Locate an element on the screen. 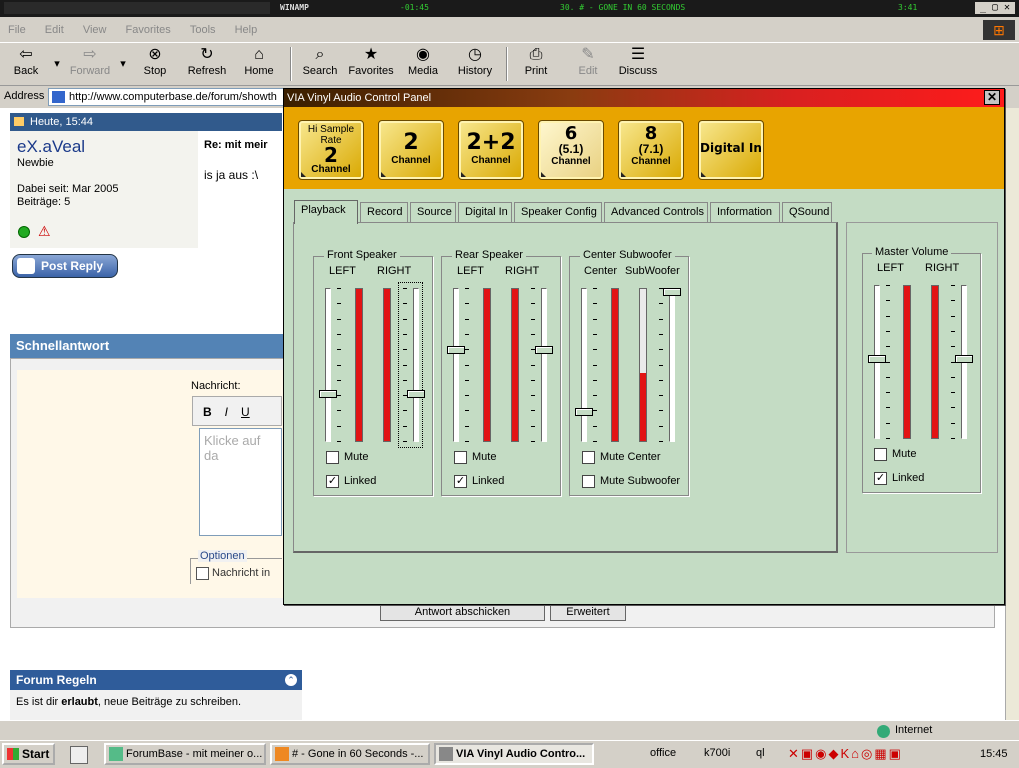 The height and width of the screenshot is (768, 1019). menu-help: Help is located at coordinates (246, 30).